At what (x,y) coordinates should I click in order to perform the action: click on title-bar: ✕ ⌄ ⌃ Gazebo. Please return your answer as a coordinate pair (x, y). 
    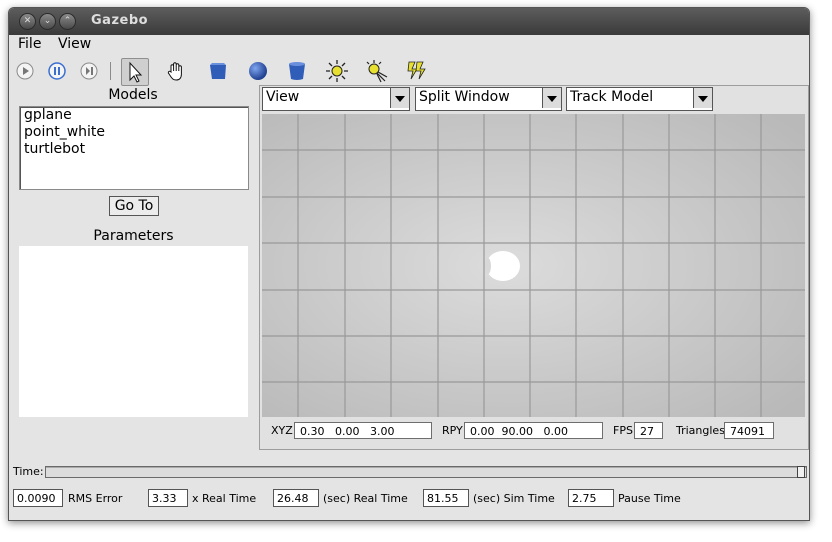
    Looking at the image, I should click on (409, 21).